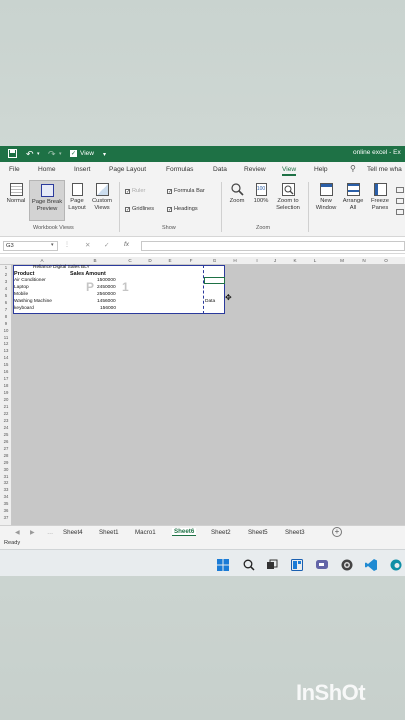 The image size is (405, 720). Describe the element at coordinates (21, 287) in the screenshot. I see `product-cell: Laptop` at that location.